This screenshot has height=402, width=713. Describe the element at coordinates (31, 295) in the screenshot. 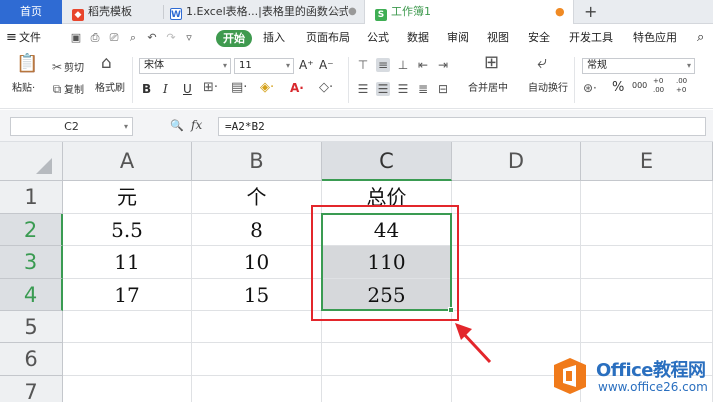

I see `row-header-4: 4` at that location.